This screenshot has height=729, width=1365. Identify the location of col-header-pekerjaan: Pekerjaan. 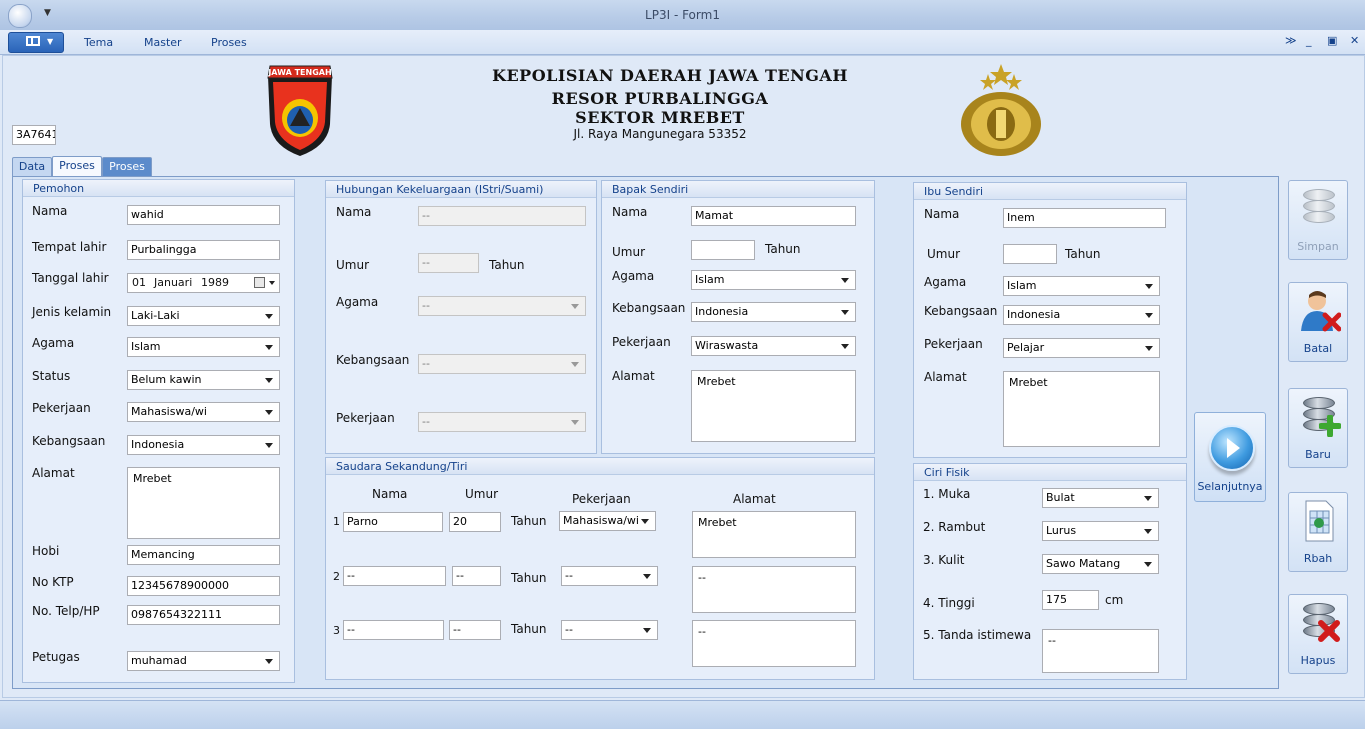
(601, 499).